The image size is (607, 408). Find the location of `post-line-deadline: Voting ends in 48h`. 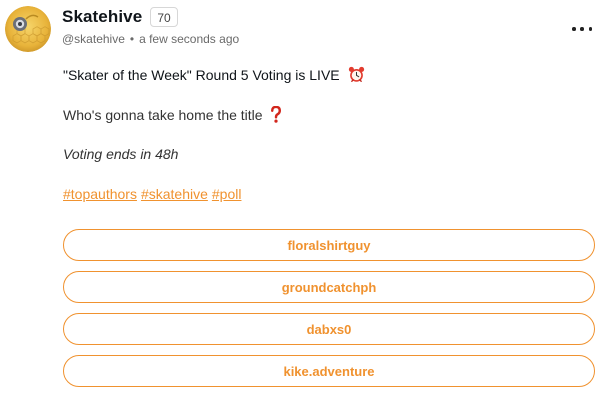

post-line-deadline: Voting ends in 48h is located at coordinates (121, 154).